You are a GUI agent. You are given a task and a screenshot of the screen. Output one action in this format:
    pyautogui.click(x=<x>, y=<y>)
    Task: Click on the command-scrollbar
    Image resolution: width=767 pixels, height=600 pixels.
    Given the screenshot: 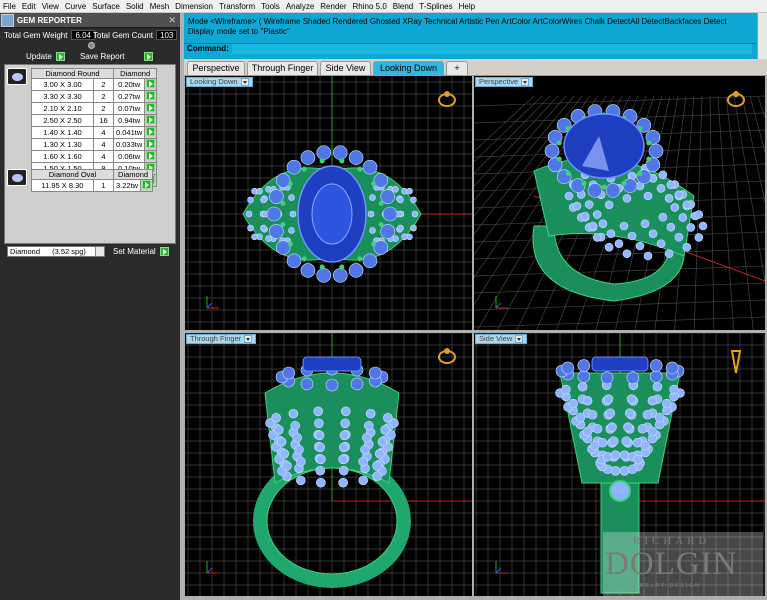 What is the action you would take?
    pyautogui.click(x=762, y=36)
    